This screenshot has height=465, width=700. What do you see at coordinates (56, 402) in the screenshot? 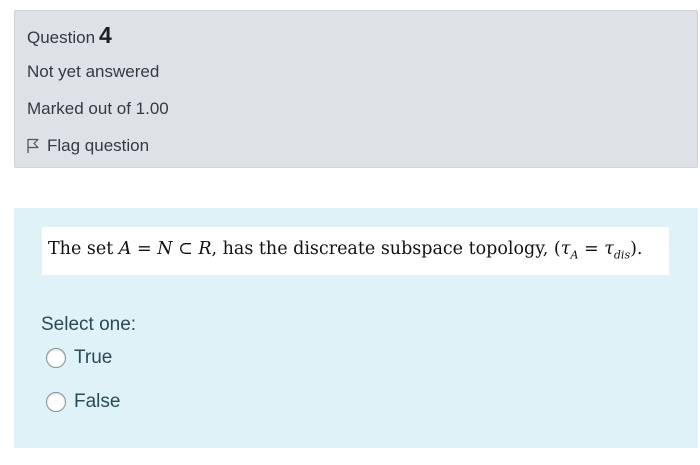
I see `radio-button-false` at bounding box center [56, 402].